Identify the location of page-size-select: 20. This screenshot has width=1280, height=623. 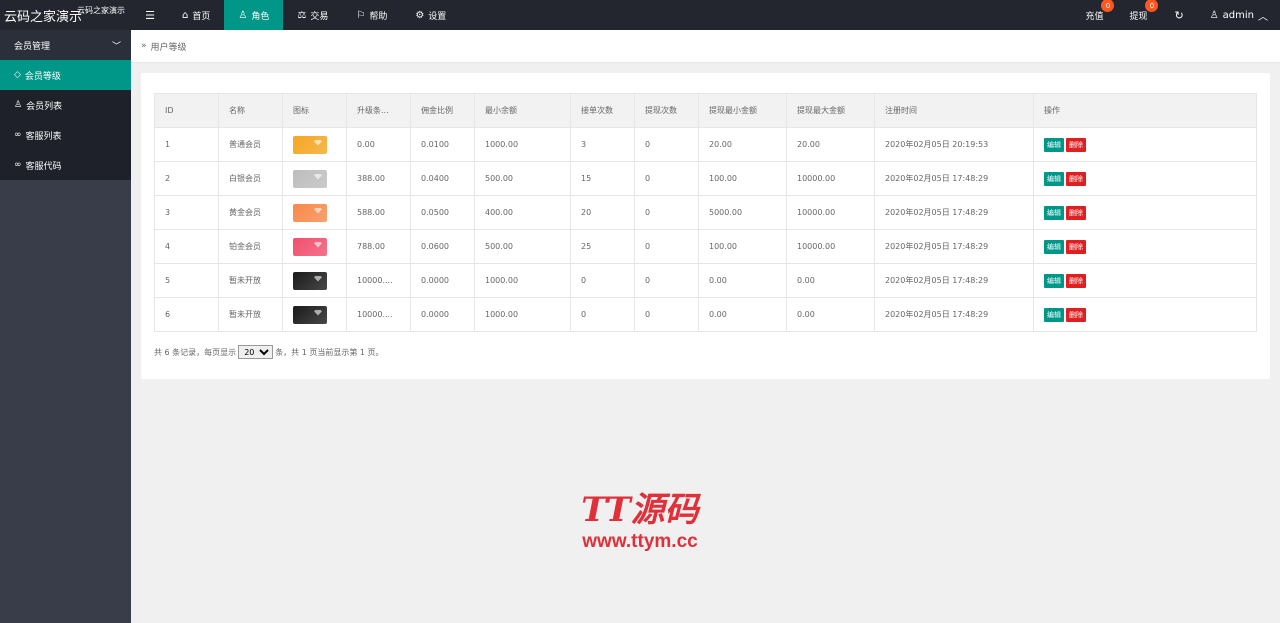
(256, 352).